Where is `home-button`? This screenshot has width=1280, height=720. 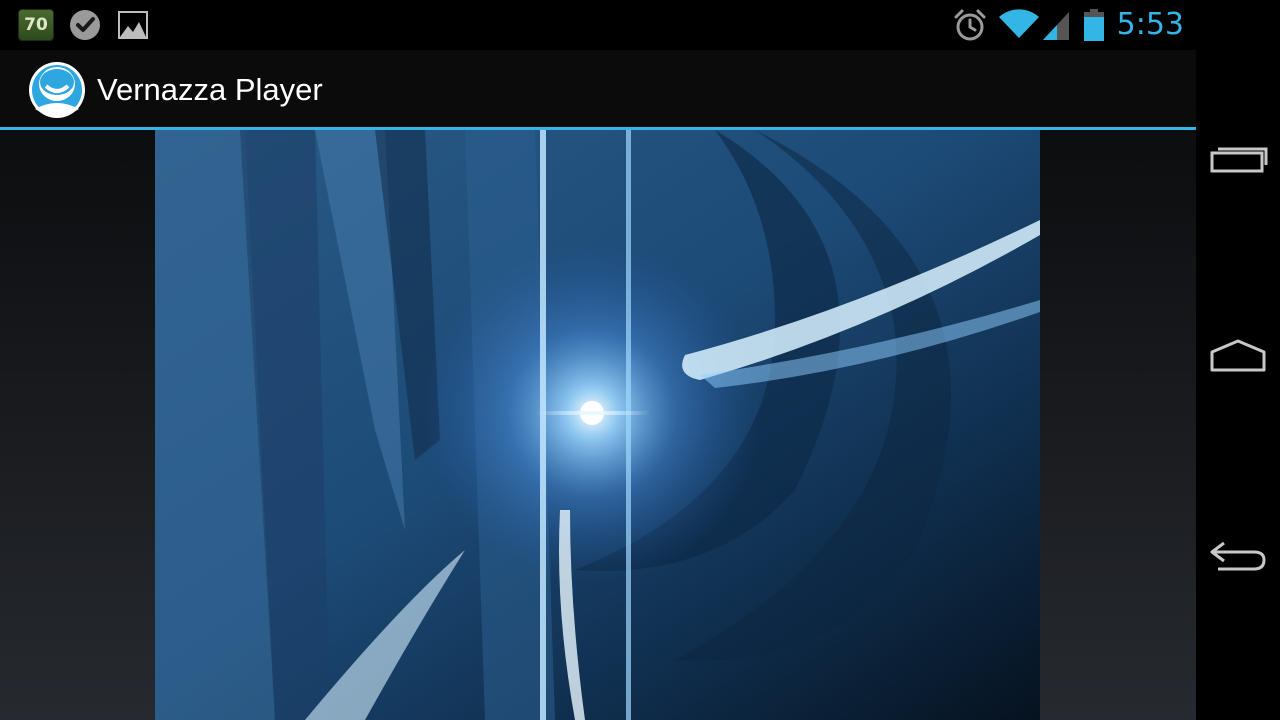
home-button is located at coordinates (1238, 358).